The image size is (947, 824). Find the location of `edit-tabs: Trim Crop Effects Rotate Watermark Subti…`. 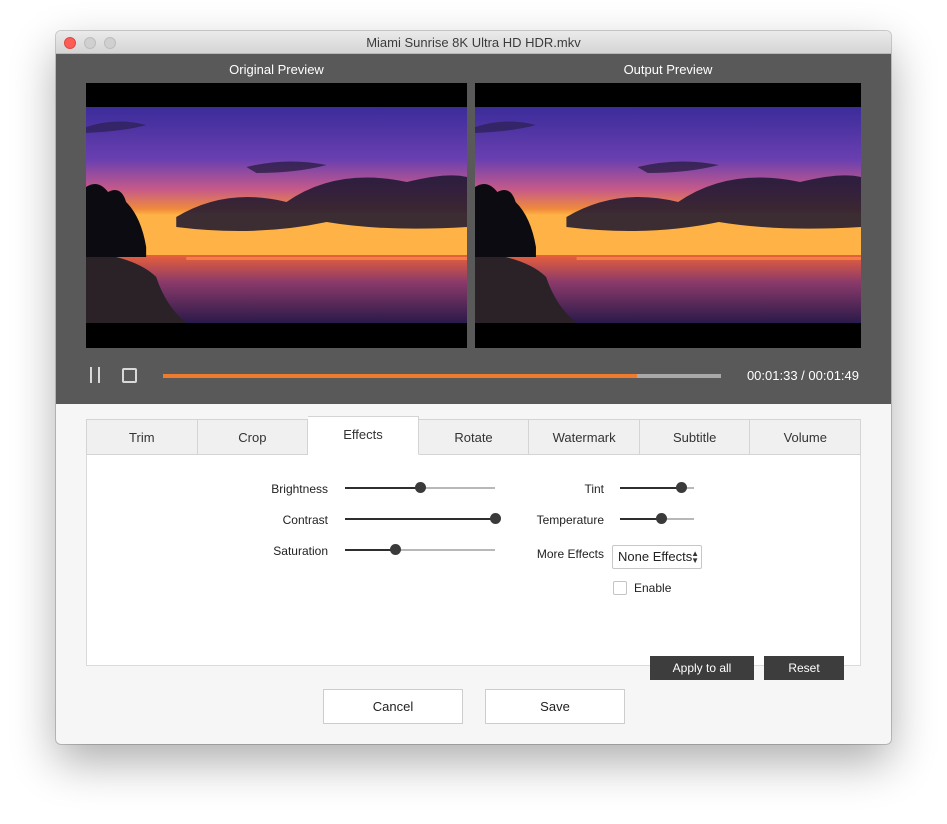

edit-tabs: Trim Crop Effects Rotate Watermark Subti… is located at coordinates (474, 435).